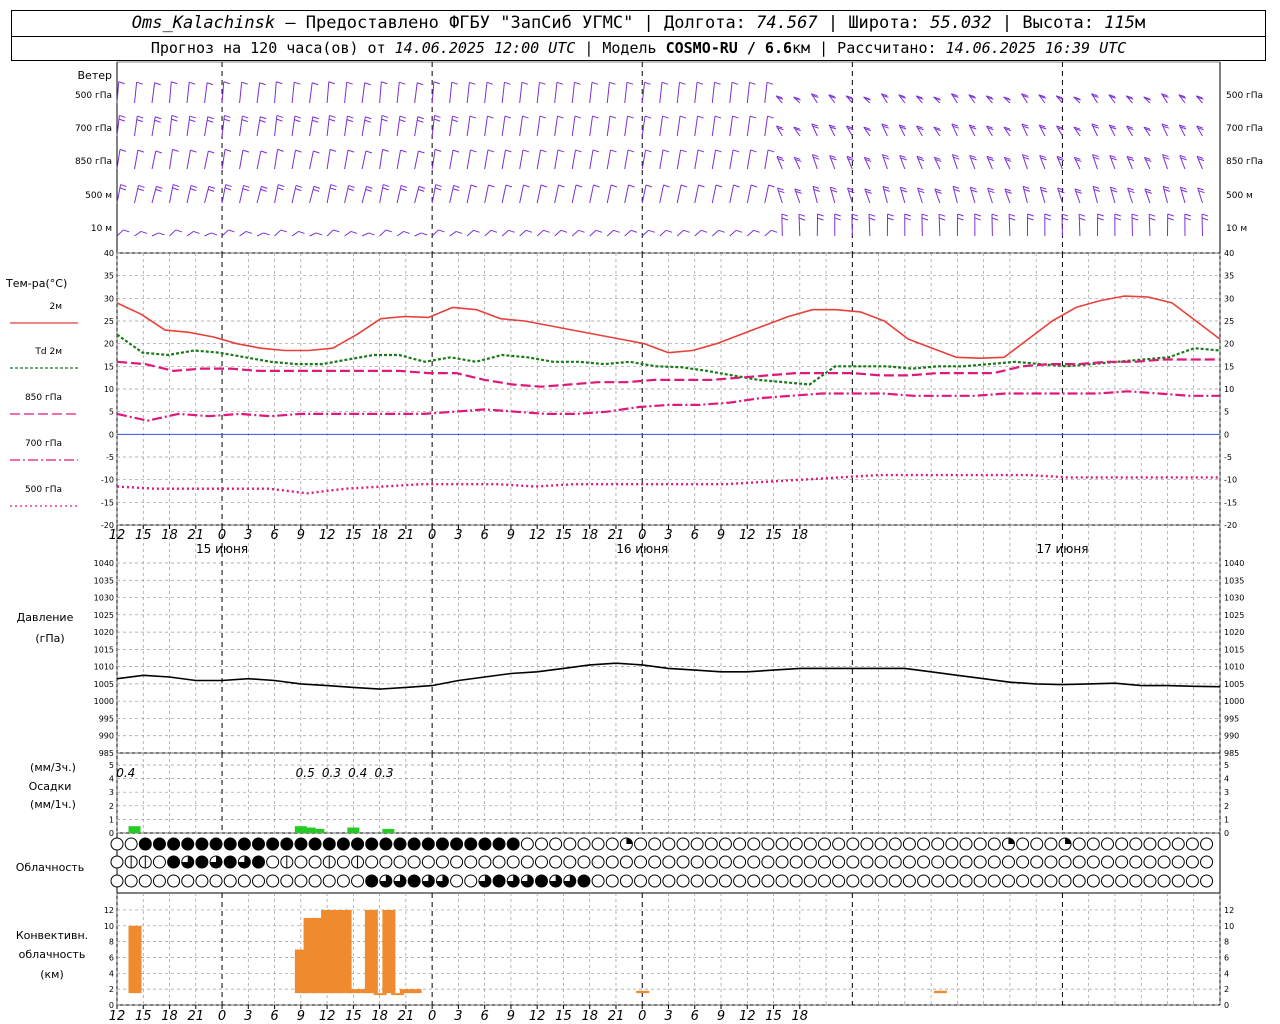 The height and width of the screenshot is (1024, 1280). What do you see at coordinates (1230, 502) in the screenshot?
I see `ytick-right: -15` at bounding box center [1230, 502].